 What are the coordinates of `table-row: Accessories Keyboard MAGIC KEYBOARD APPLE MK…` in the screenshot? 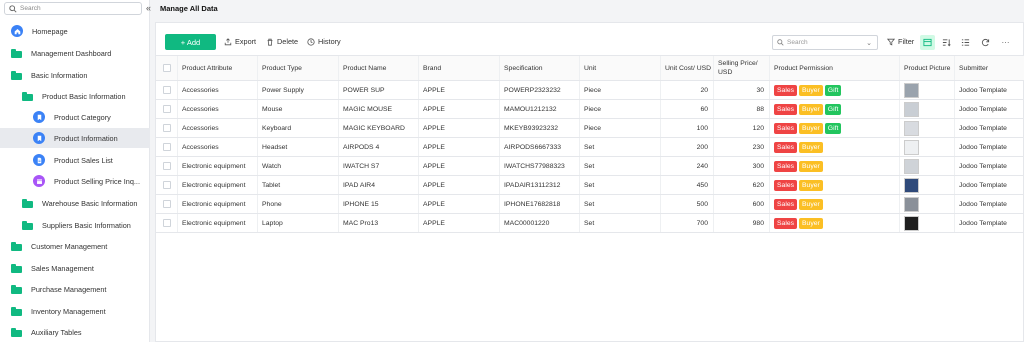 It's located at (590, 128).